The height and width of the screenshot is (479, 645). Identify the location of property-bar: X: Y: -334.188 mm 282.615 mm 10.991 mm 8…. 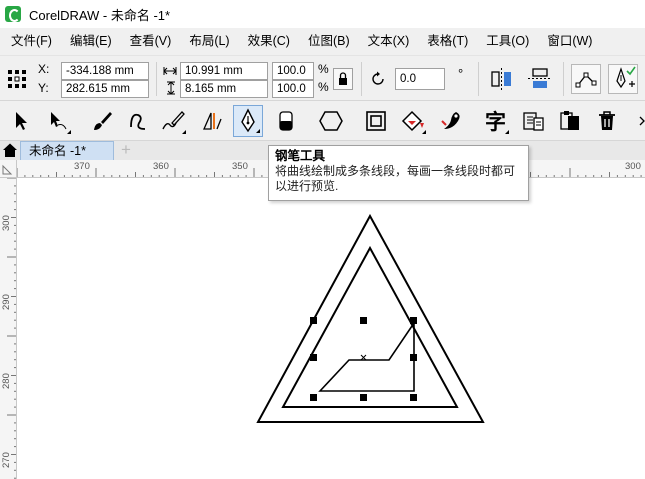
(322, 78).